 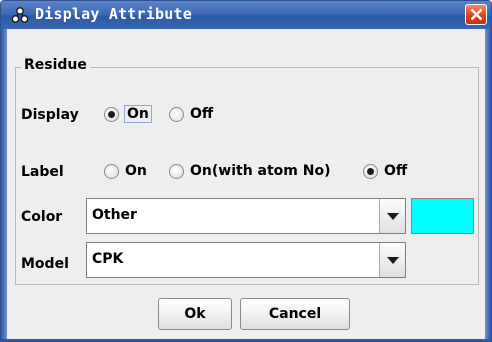 I want to click on window-border-bottom, so click(x=246, y=340).